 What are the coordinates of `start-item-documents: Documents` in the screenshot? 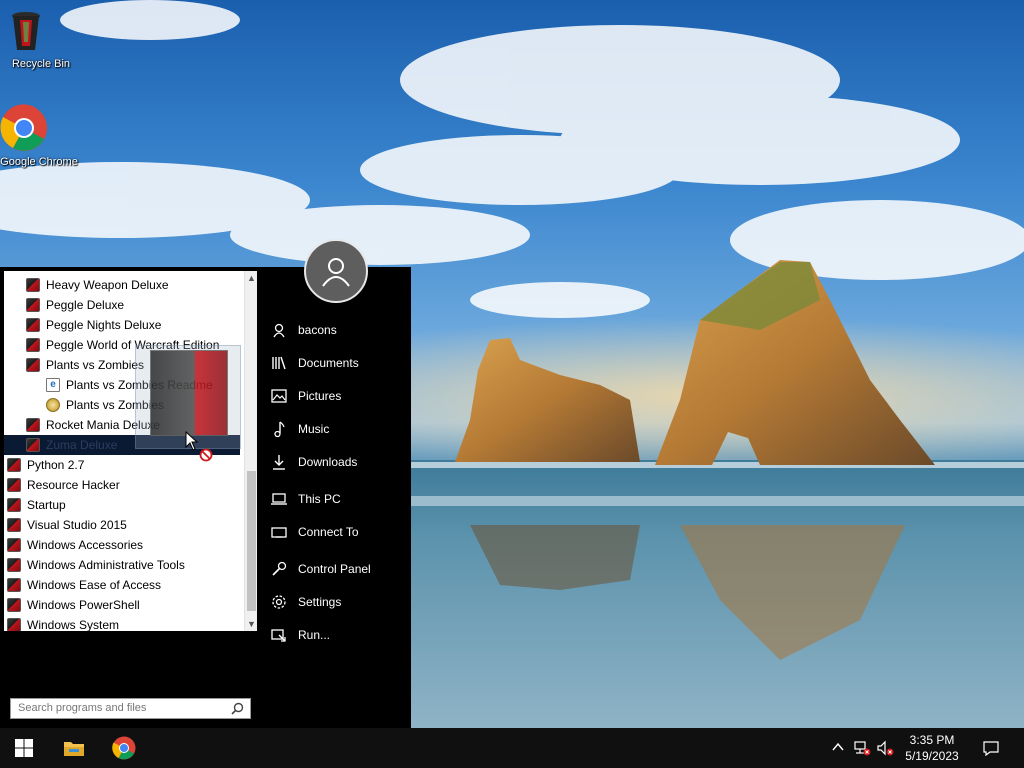 It's located at (335, 363).